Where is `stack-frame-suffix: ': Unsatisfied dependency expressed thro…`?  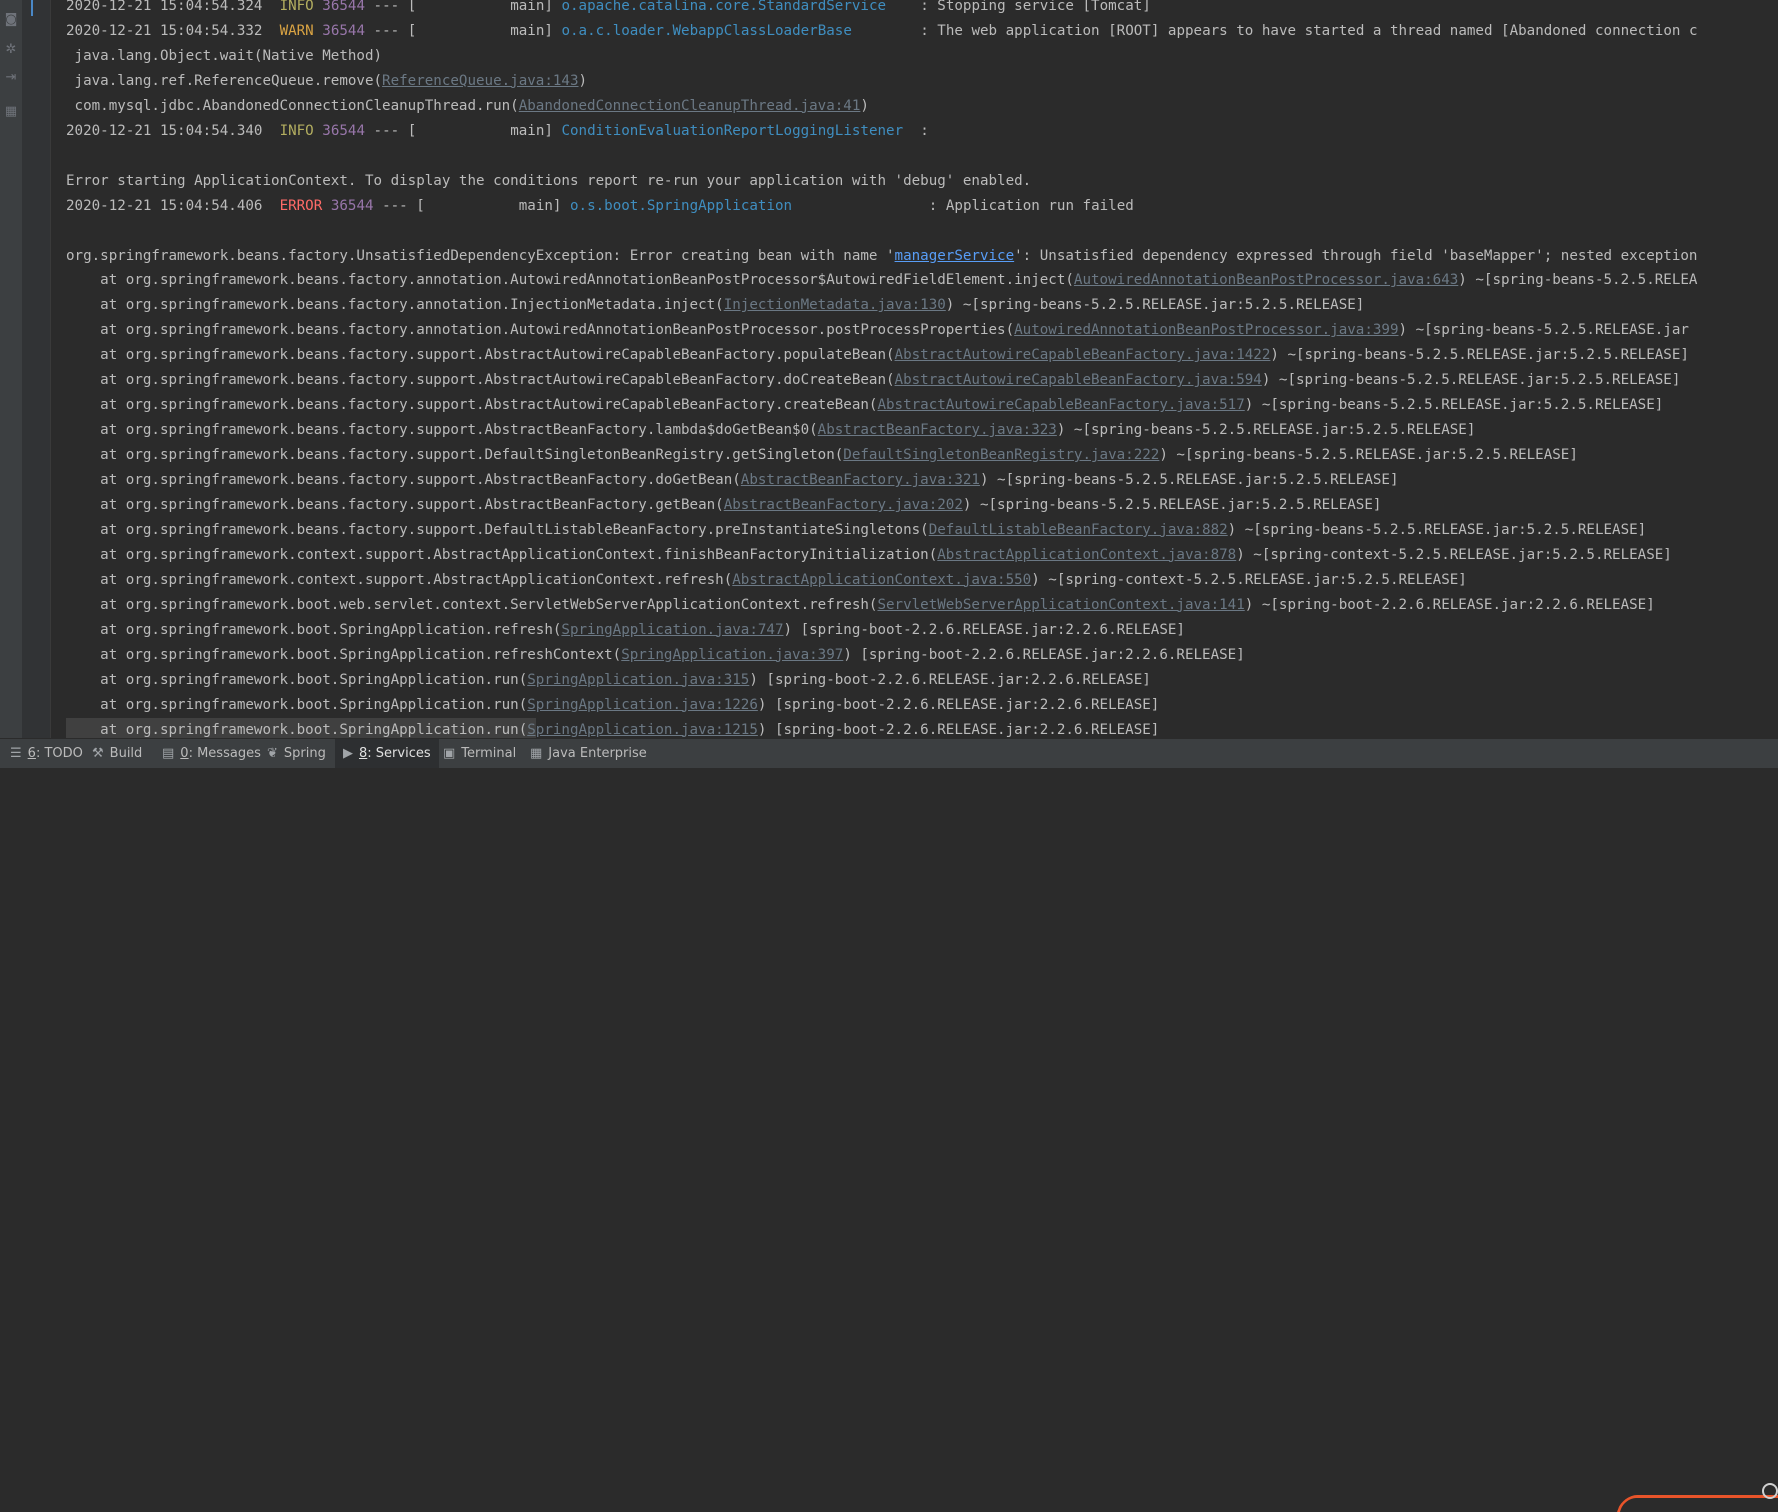
stack-frame-suffix: ': Unsatisfied dependency expressed thro… is located at coordinates (1356, 255).